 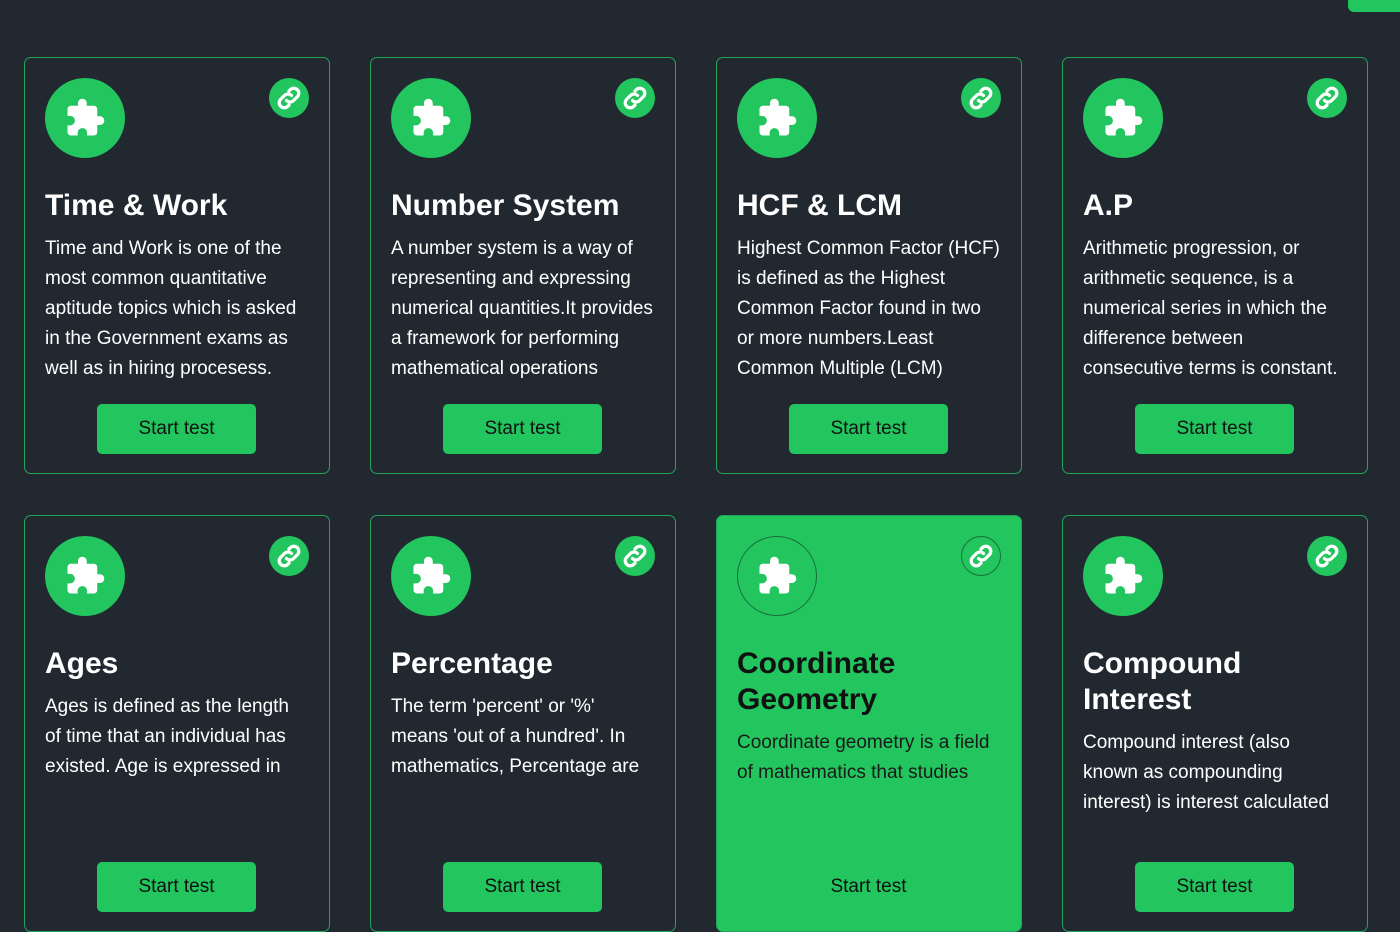 I want to click on top-tab, so click(x=1374, y=6).